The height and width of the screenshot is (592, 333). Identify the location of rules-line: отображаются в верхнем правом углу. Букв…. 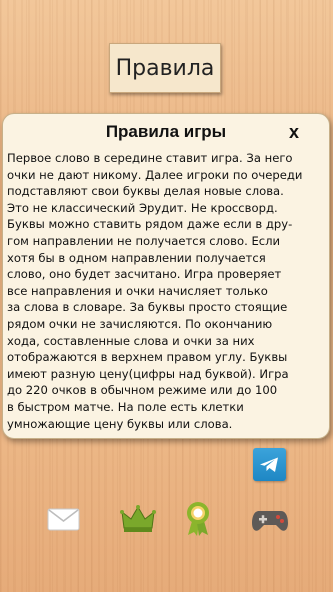
(147, 357).